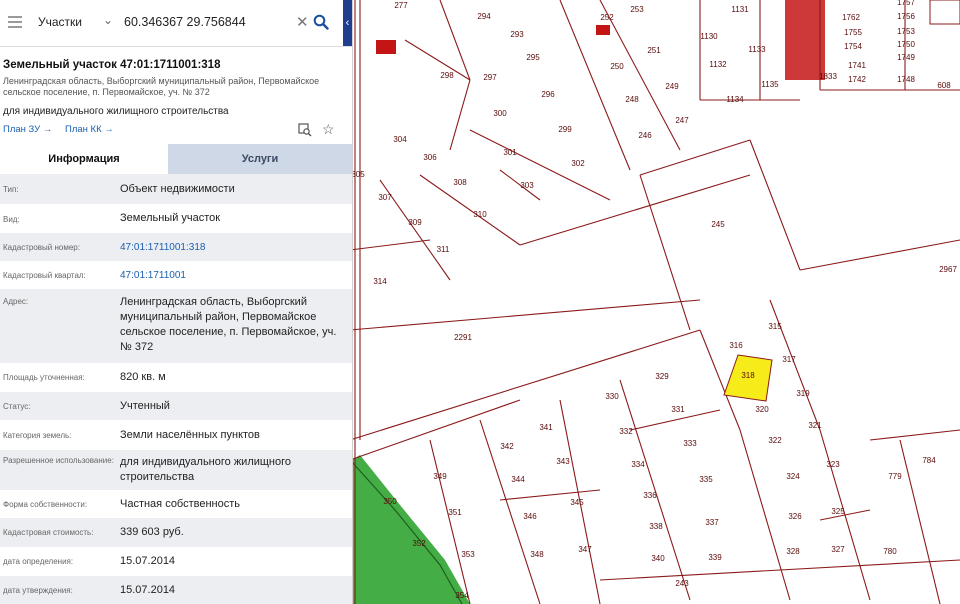 Image resolution: width=960 pixels, height=604 pixels. What do you see at coordinates (430, 157) in the screenshot?
I see `parcel-number: 306` at bounding box center [430, 157].